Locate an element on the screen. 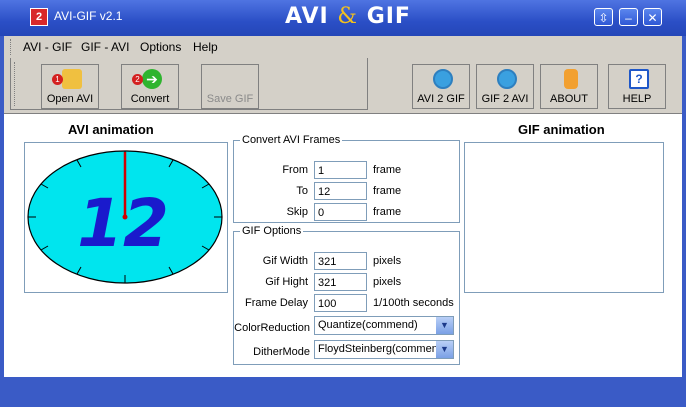 This screenshot has height=407, width=686. brand-ampersand: & is located at coordinates (348, 16).